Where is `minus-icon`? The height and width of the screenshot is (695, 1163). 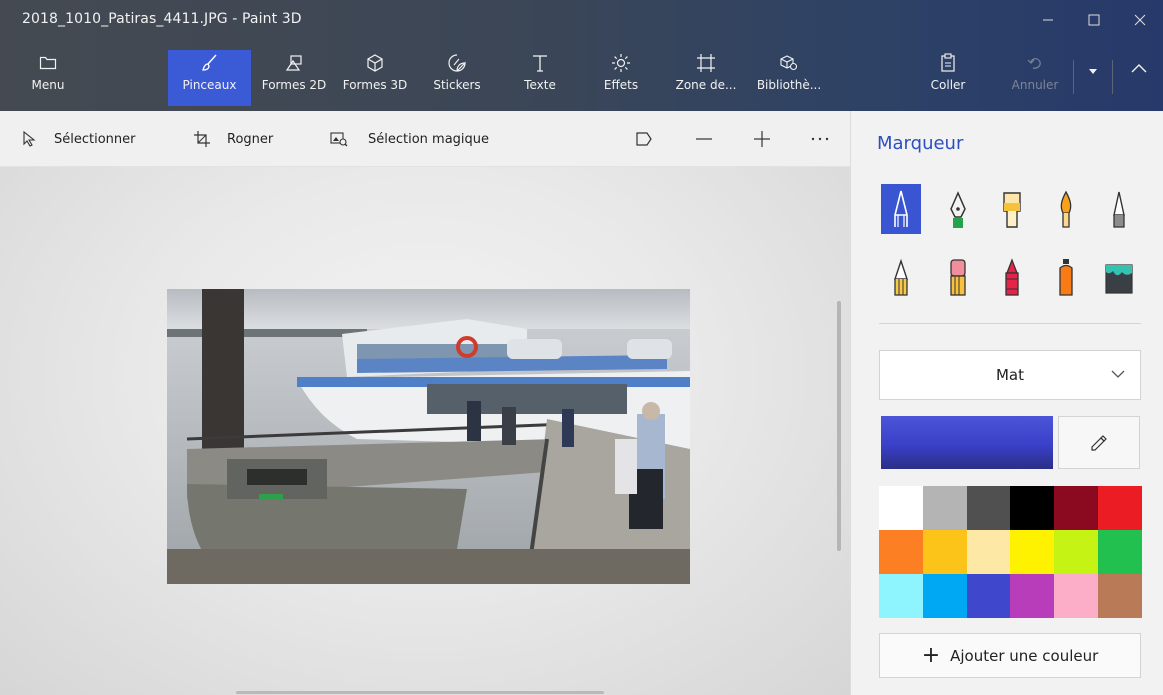 minus-icon is located at coordinates (704, 139).